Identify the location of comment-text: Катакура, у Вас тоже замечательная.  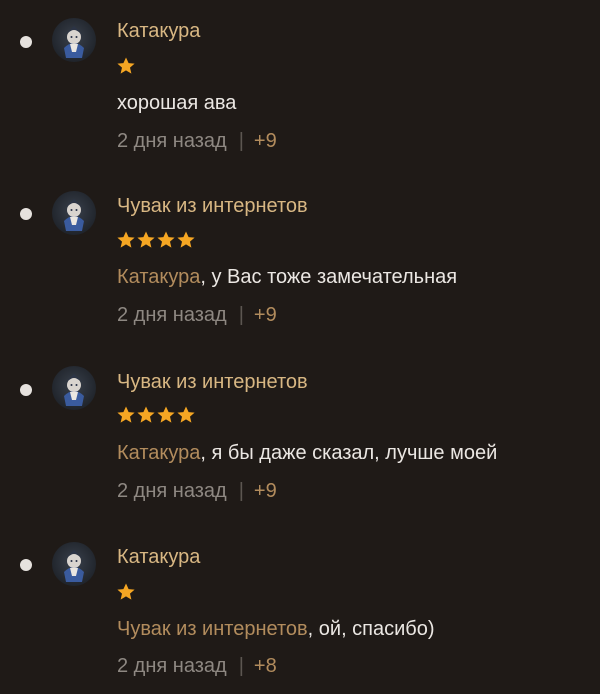
(287, 277).